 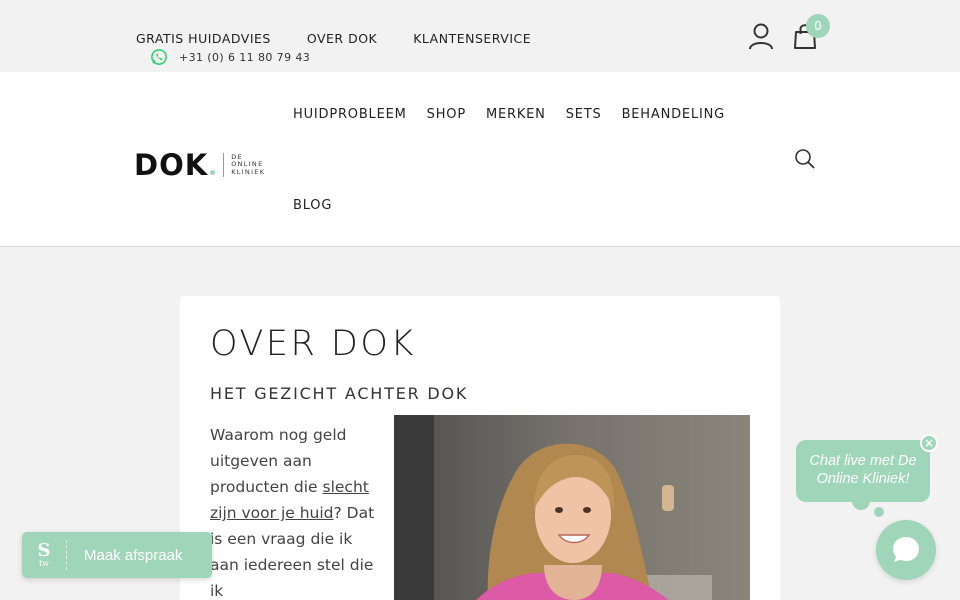 What do you see at coordinates (818, 26) in the screenshot?
I see `cart-count-badge: 0` at bounding box center [818, 26].